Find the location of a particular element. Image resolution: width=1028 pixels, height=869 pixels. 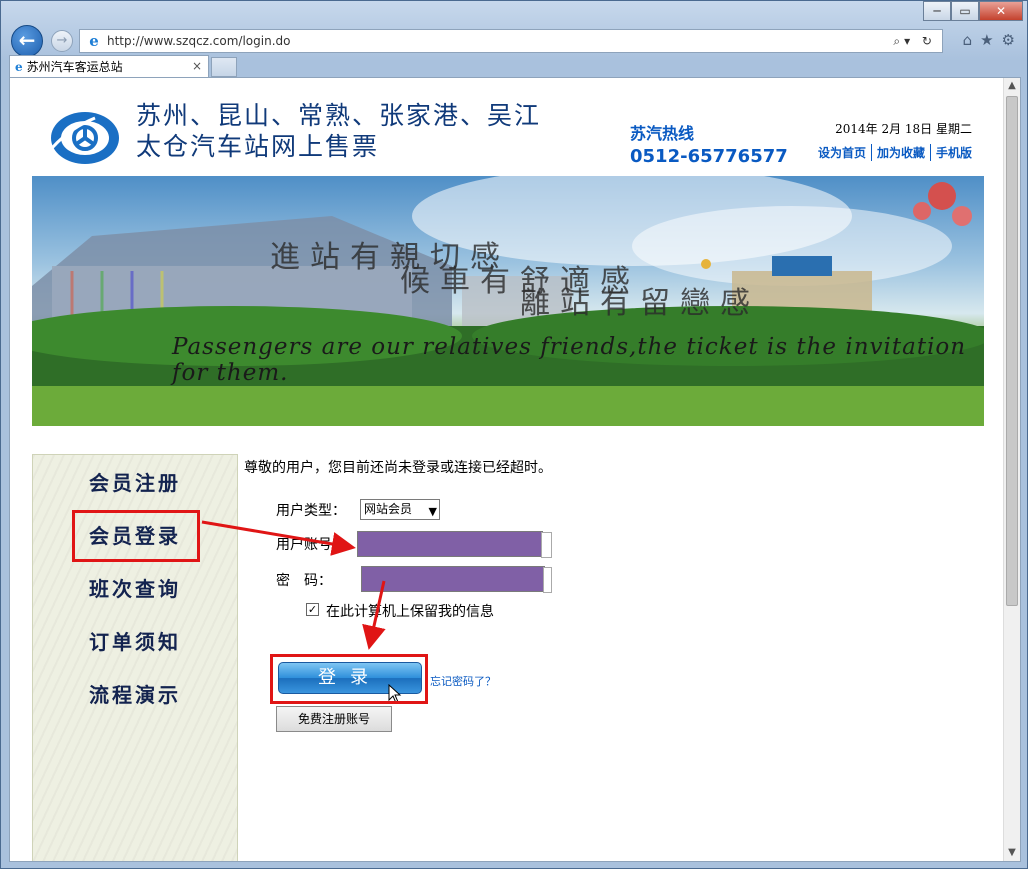

menu-process-demo: 流程演示 is located at coordinates (139, 695).